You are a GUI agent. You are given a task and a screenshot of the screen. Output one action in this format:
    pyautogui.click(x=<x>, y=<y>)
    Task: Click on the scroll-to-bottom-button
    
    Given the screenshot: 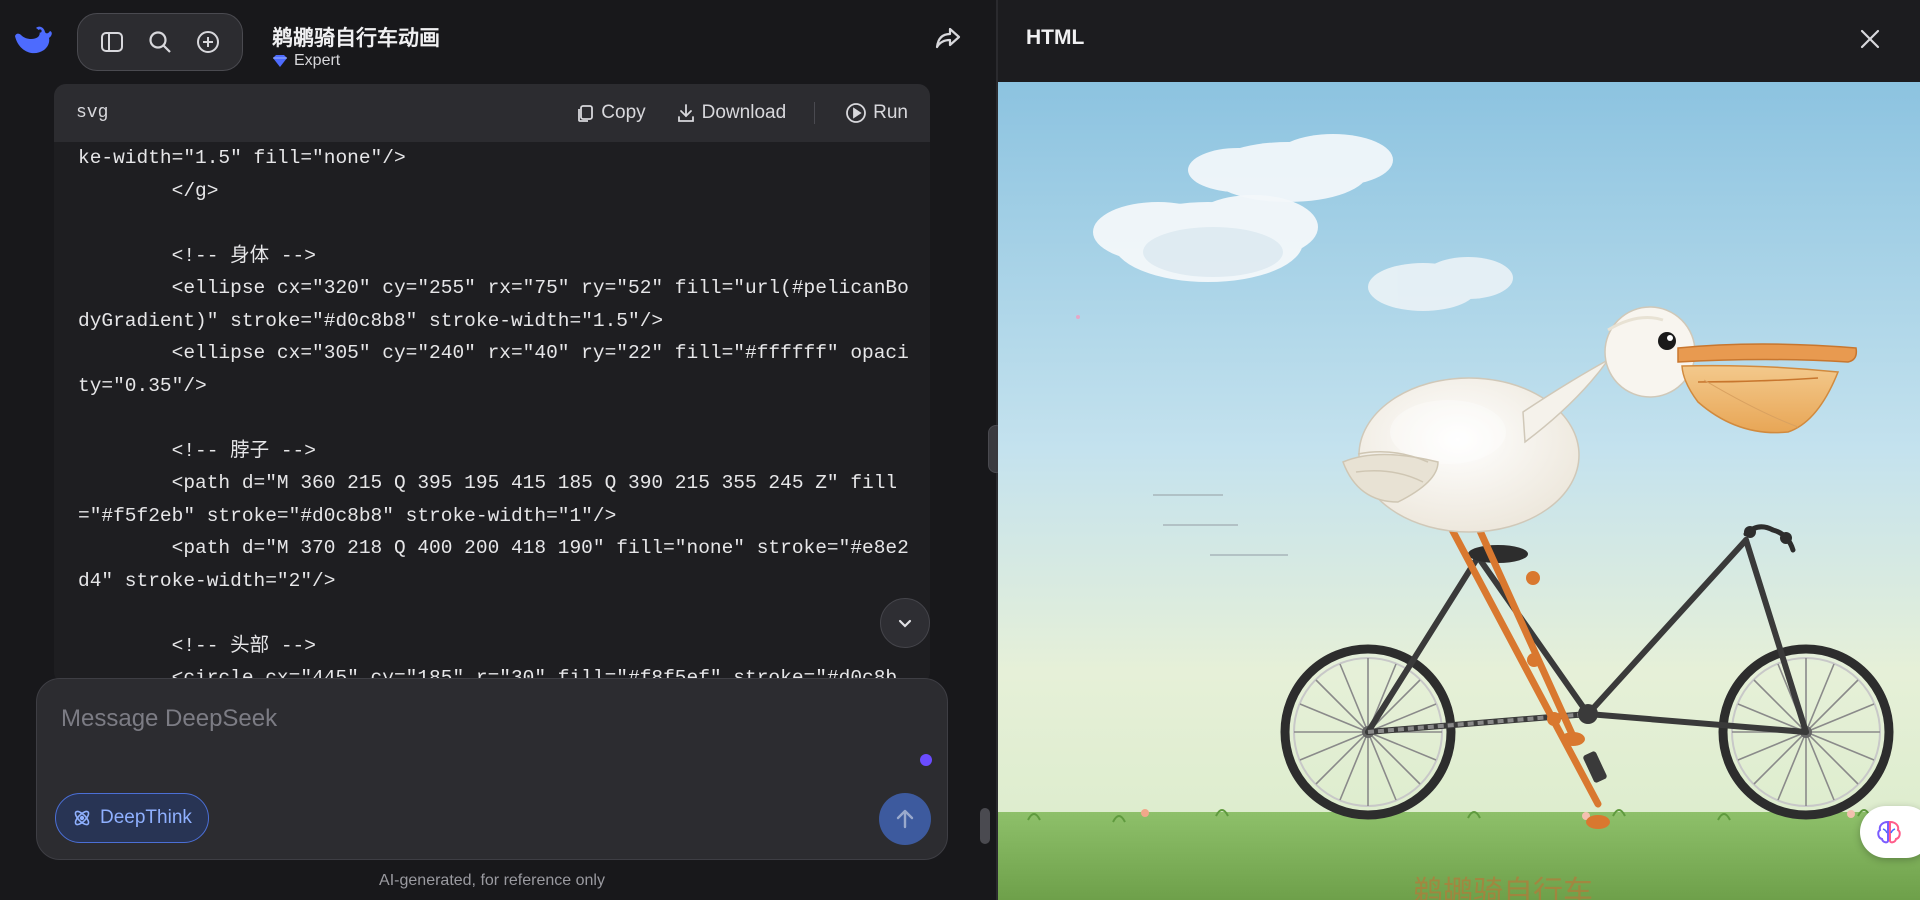 What is the action you would take?
    pyautogui.click(x=905, y=623)
    